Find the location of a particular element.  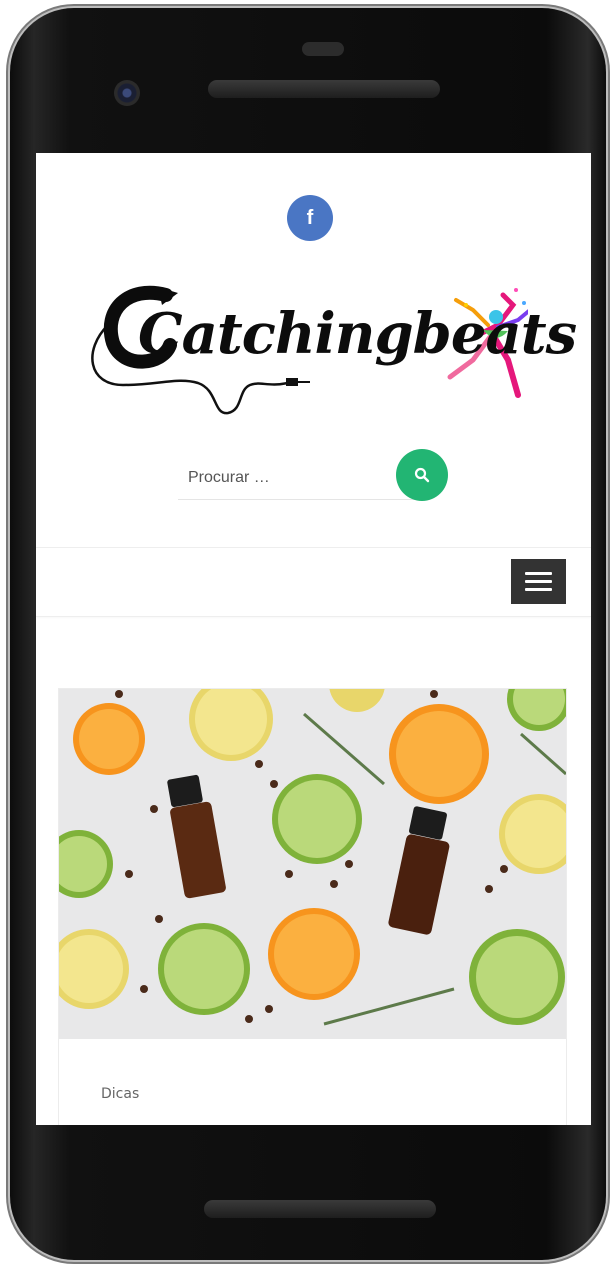

facebook-icon: f is located at coordinates (310, 218).